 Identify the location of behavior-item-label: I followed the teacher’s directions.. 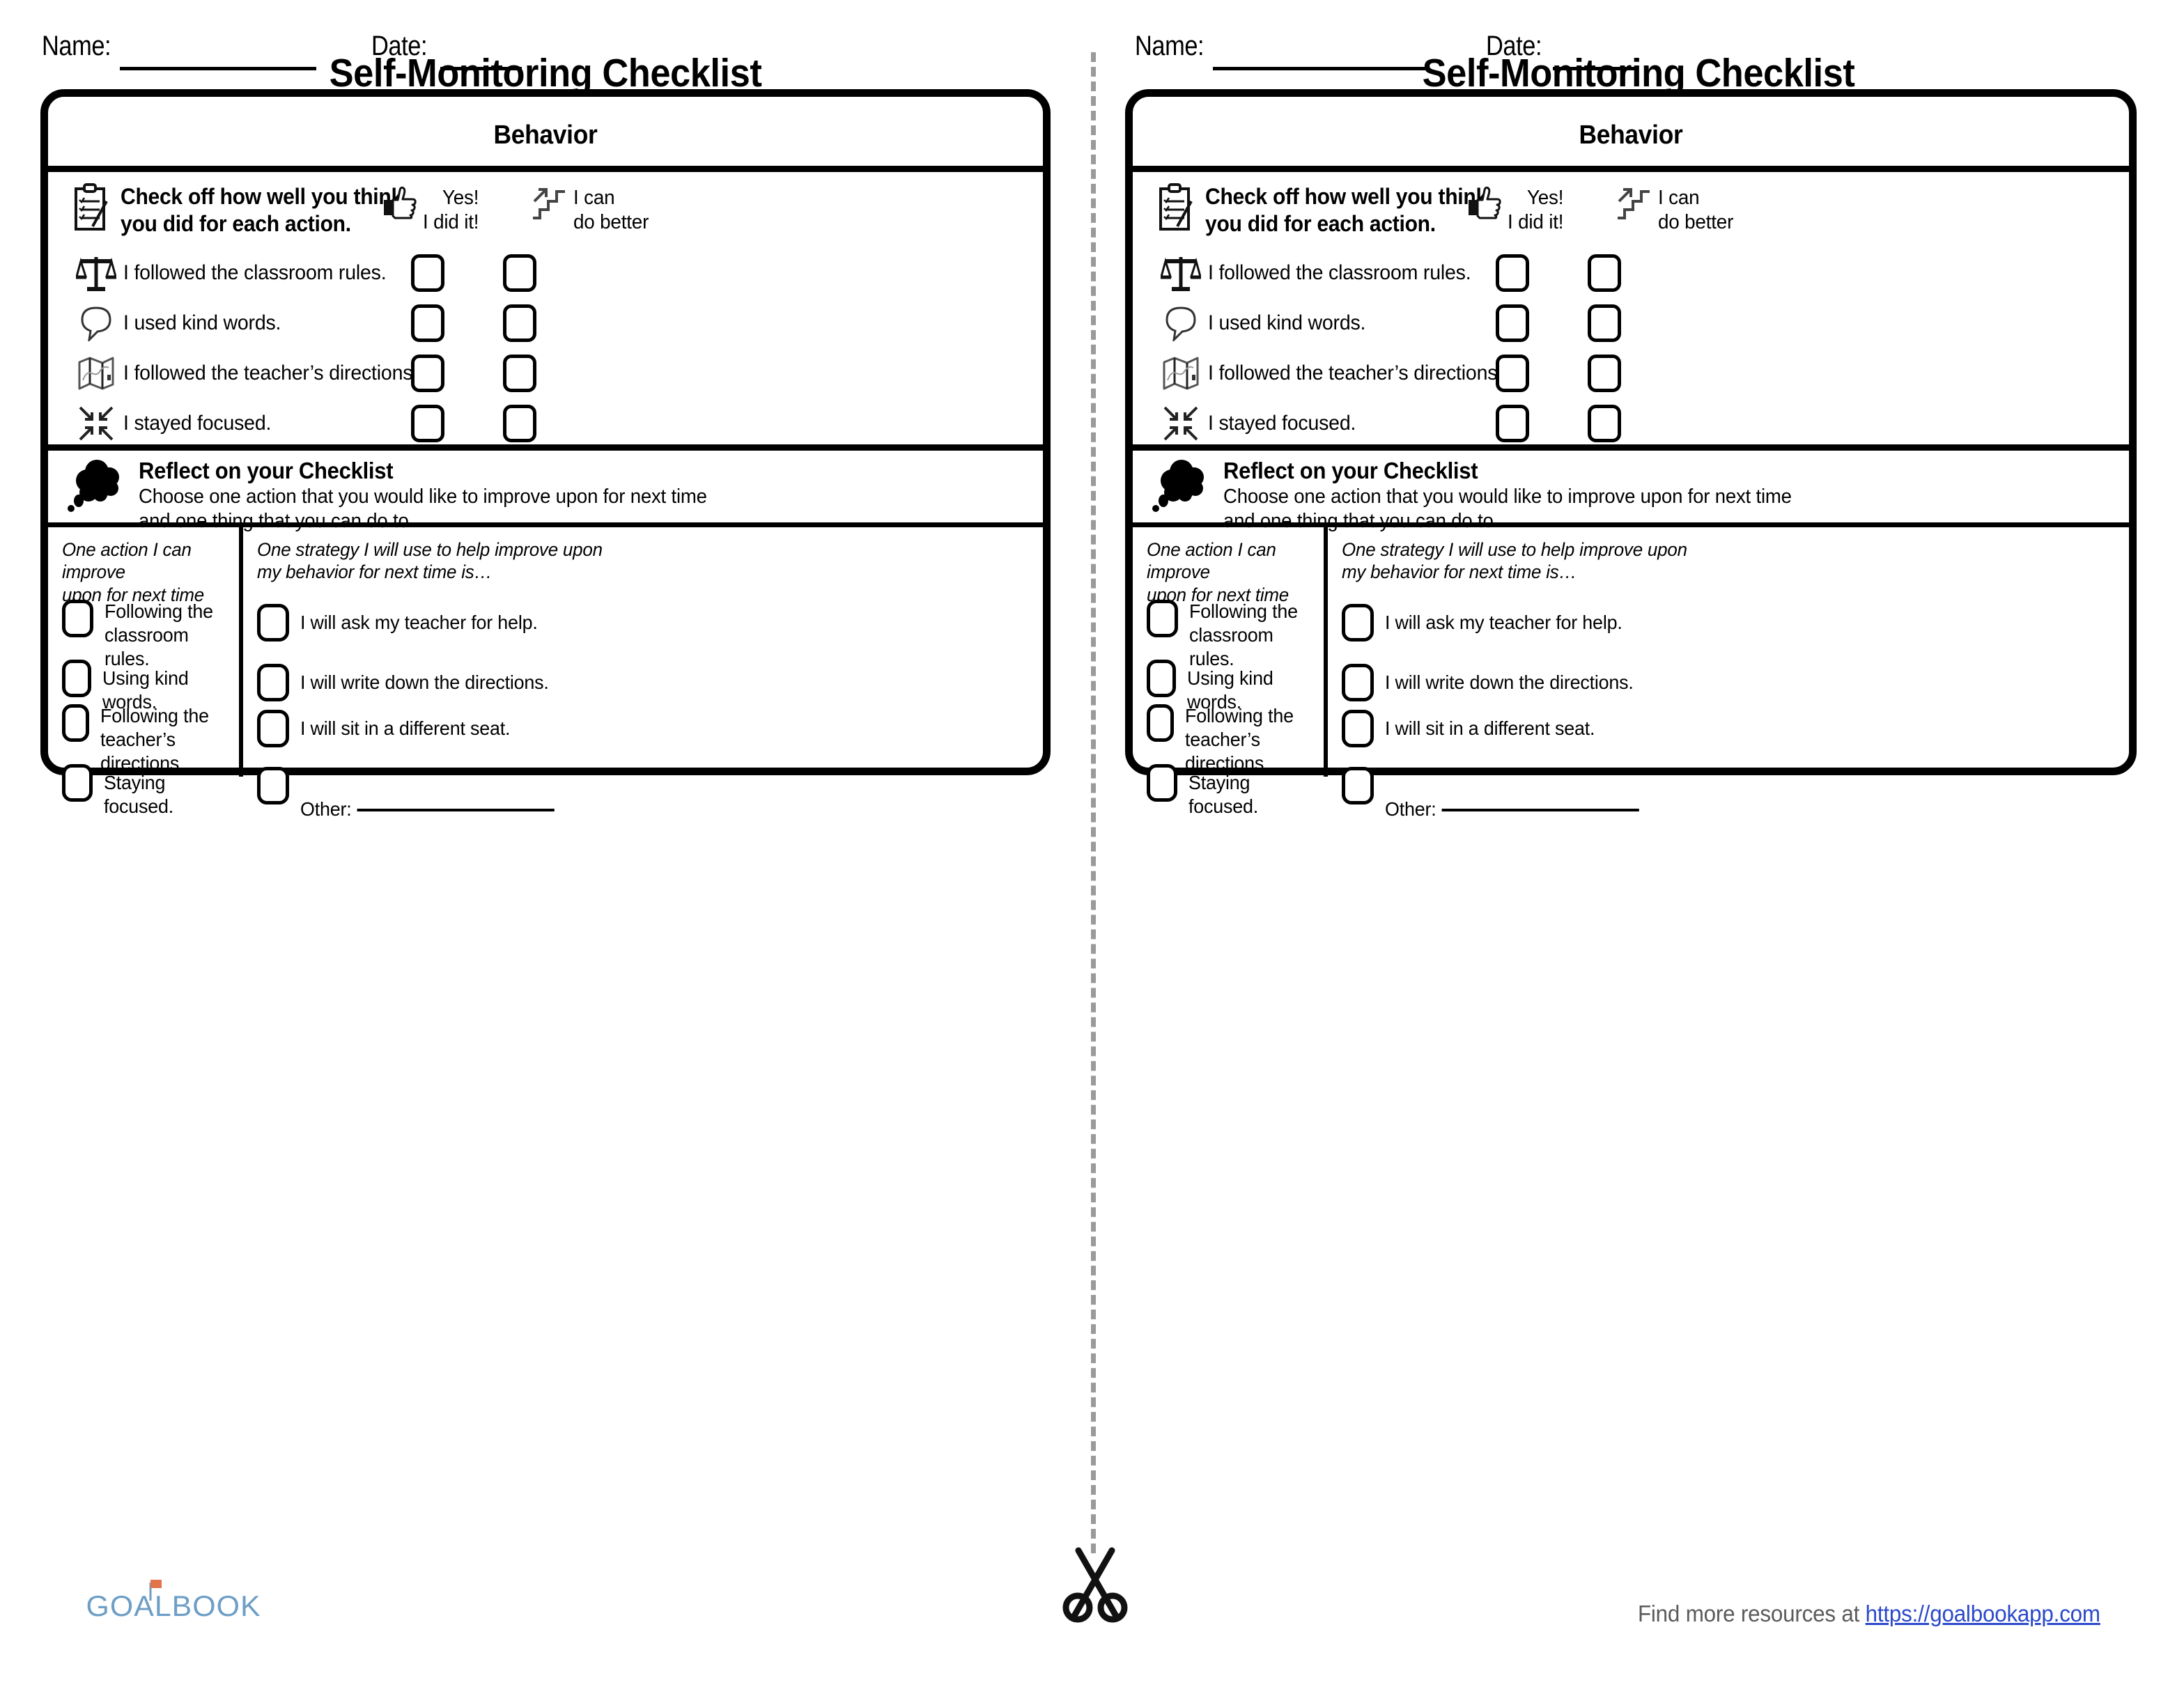
(1355, 373).